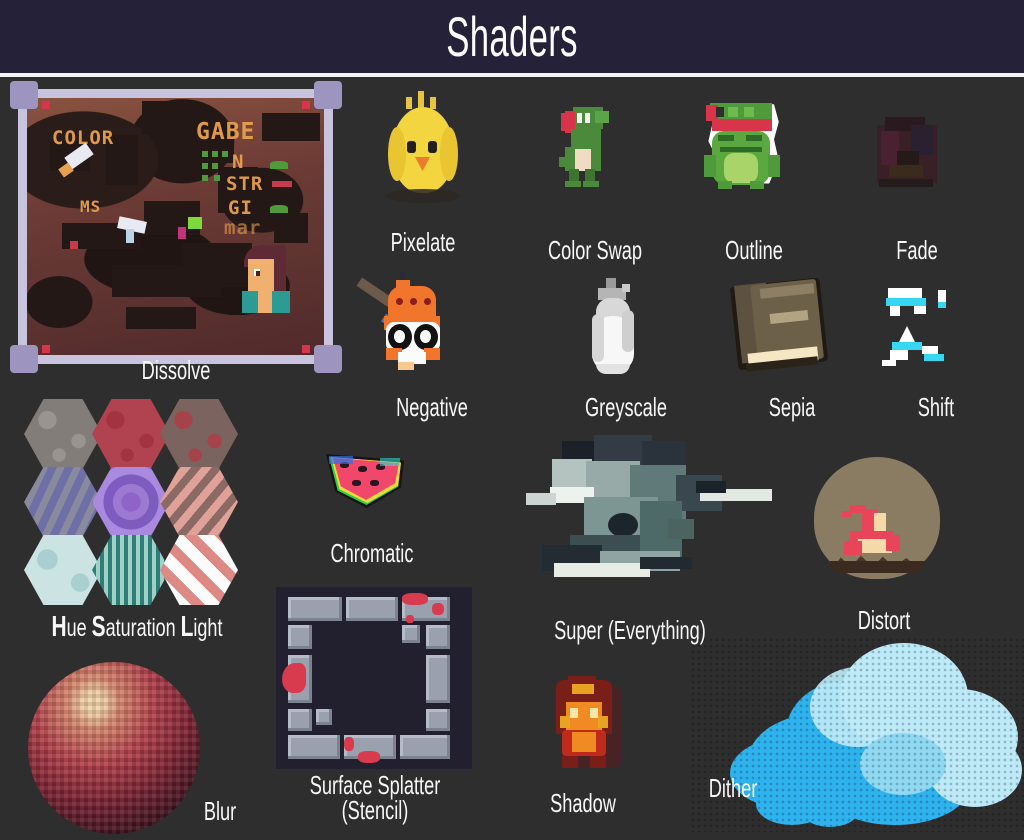 The height and width of the screenshot is (840, 1024). What do you see at coordinates (857, 737) in the screenshot?
I see `shader-item-dither: Dither` at bounding box center [857, 737].